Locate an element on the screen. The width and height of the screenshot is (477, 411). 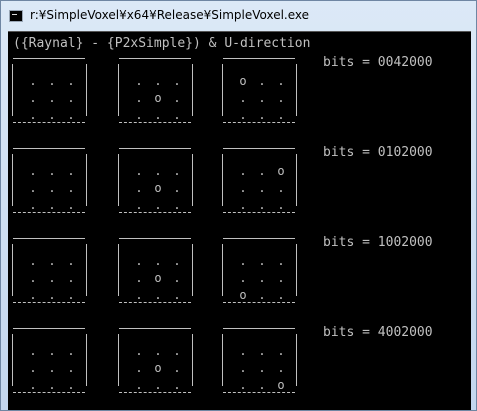
console-app-icon is located at coordinates (16, 16).